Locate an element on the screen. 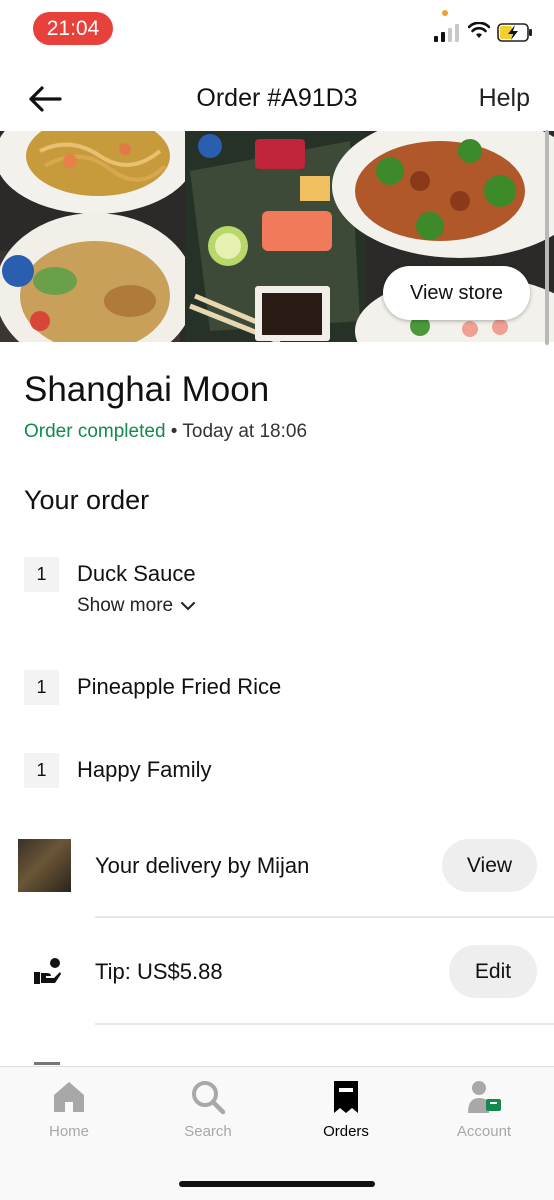  tip-hand-icon is located at coordinates (47, 971).